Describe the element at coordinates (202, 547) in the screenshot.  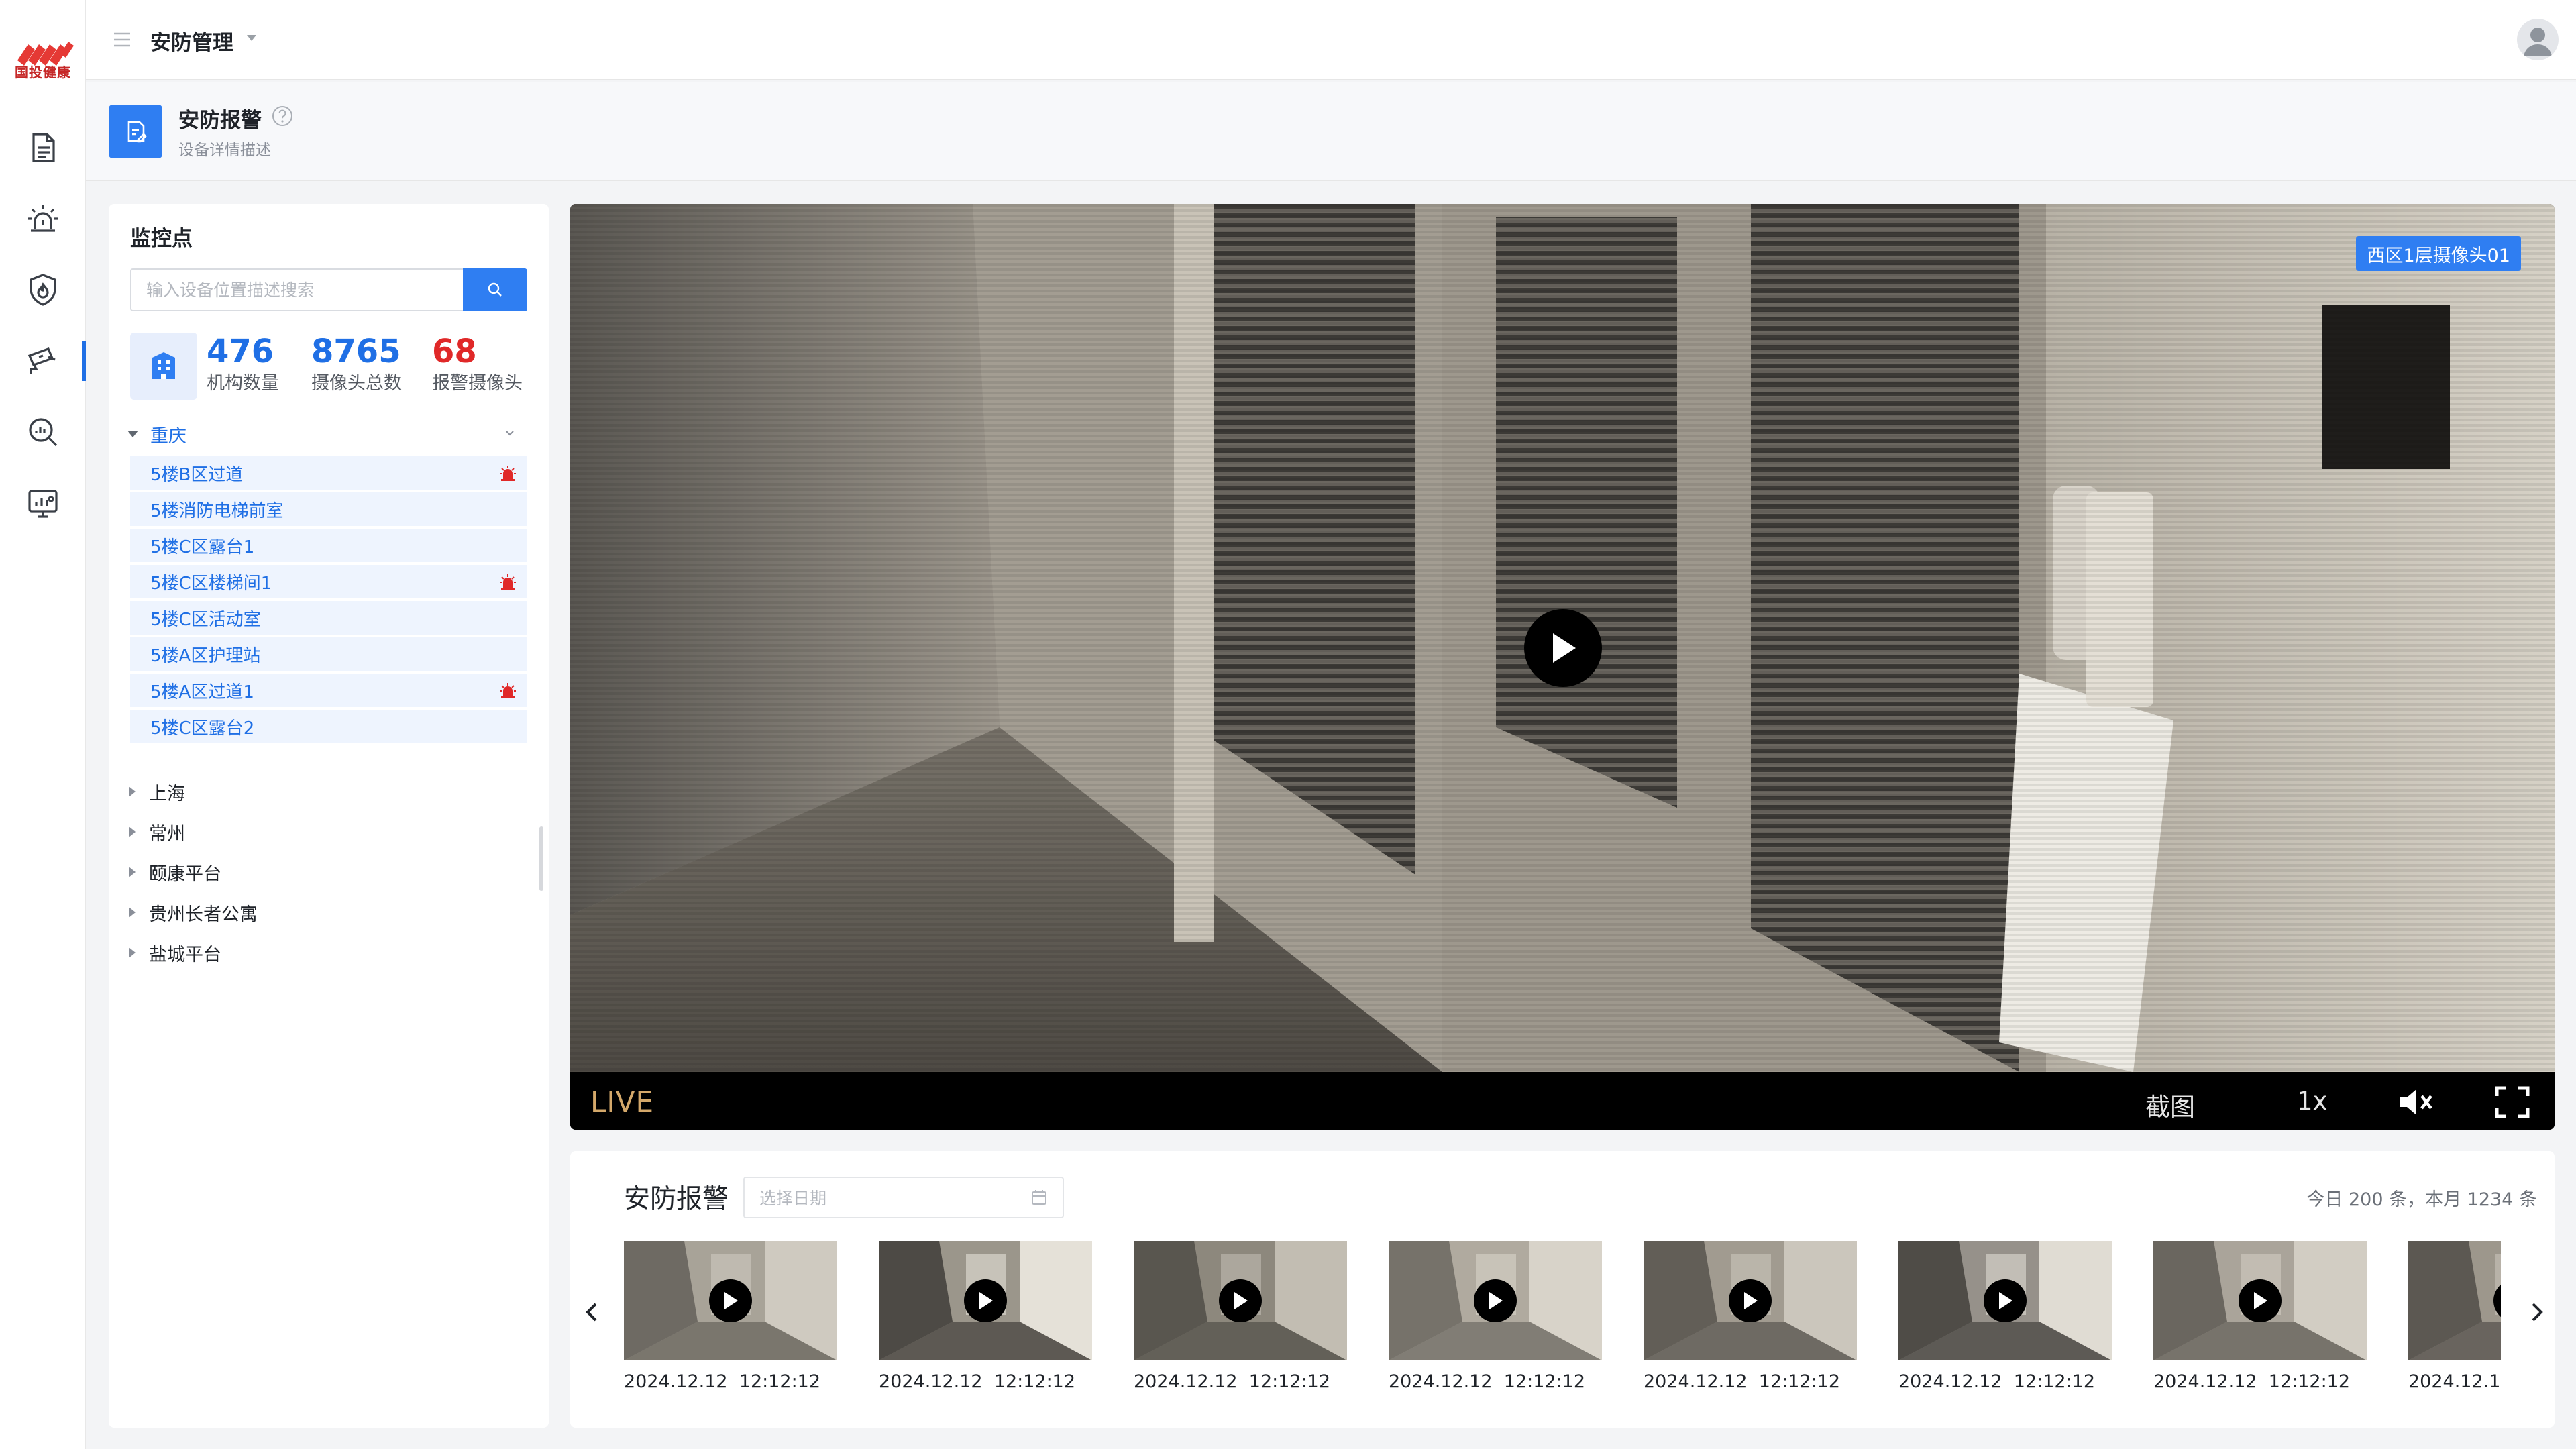
I see `camera-label: 5楼C区露台1` at that location.